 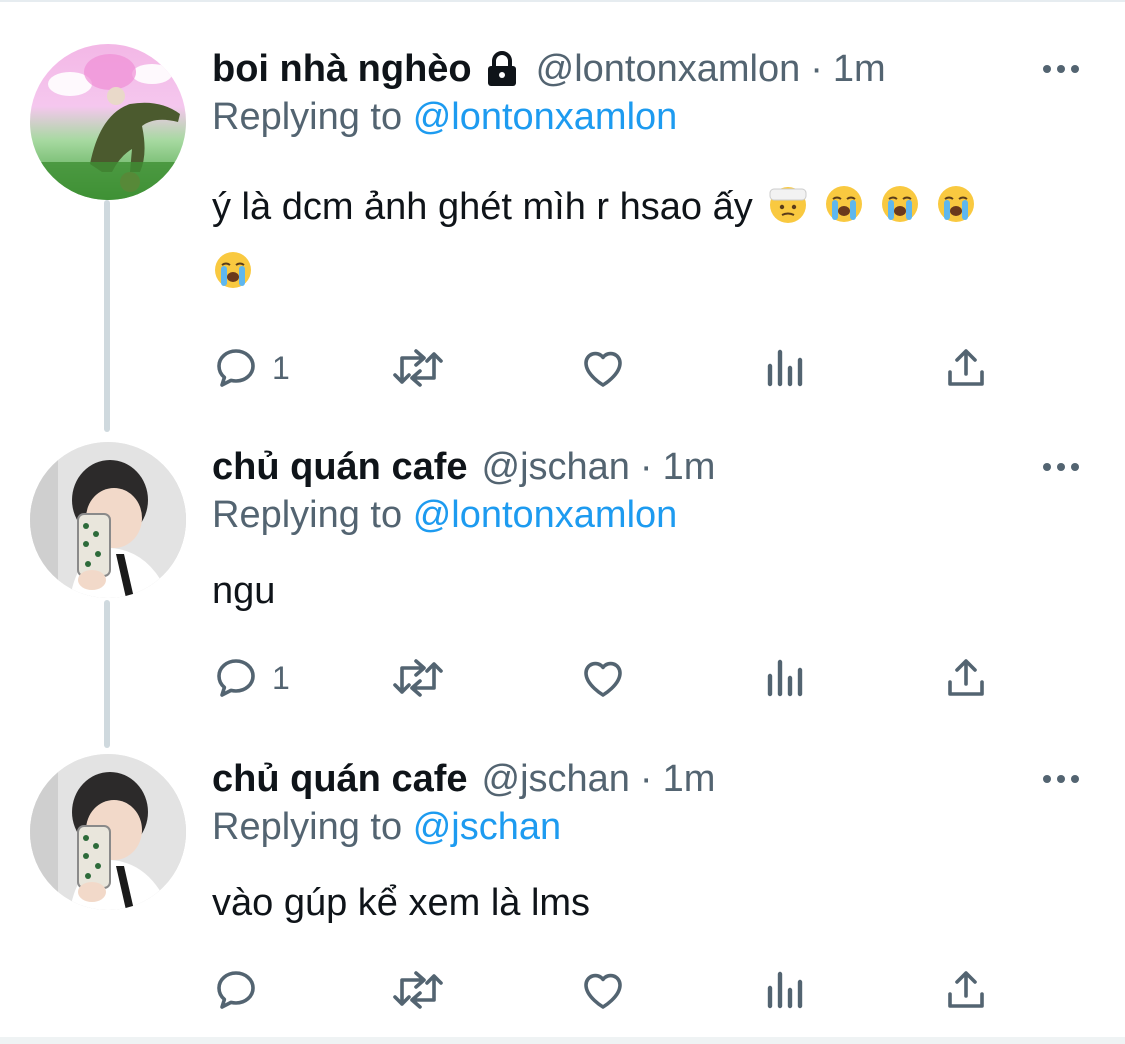 I want to click on reply-button, so click(x=236, y=990).